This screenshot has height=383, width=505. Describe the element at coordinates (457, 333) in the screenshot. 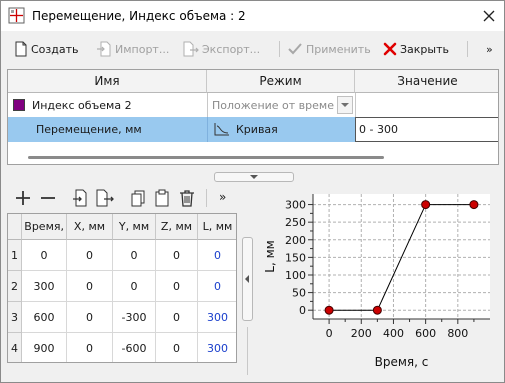

I see `x-tick-label: 800` at that location.